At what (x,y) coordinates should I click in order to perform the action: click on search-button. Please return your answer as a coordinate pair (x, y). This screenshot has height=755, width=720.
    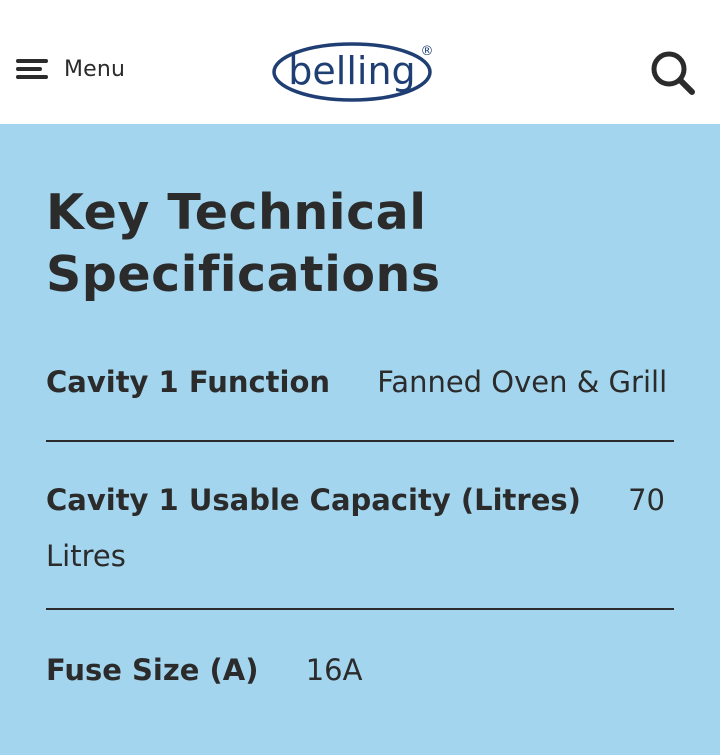
    Looking at the image, I should click on (672, 72).